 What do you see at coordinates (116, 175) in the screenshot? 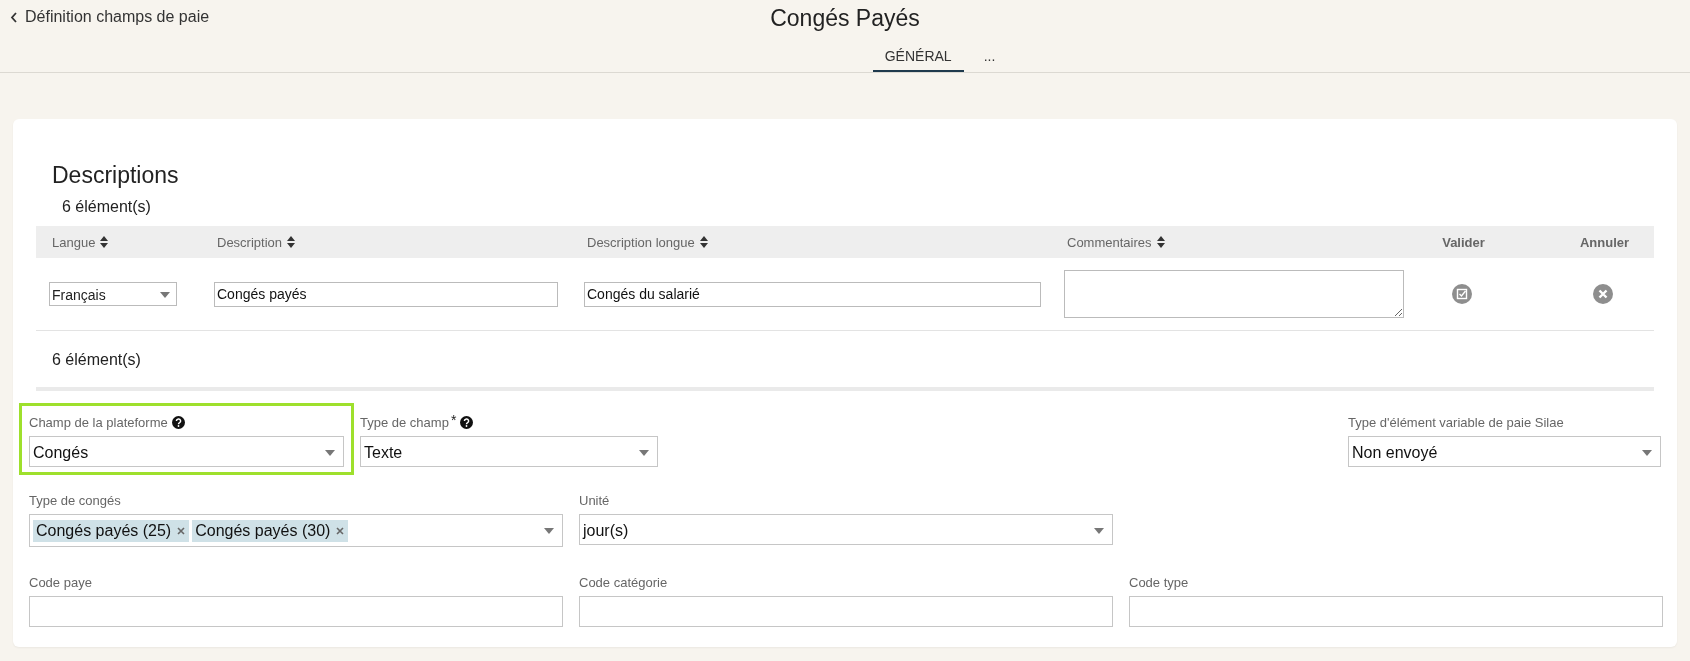
I see `section-title: Descriptions` at bounding box center [116, 175].